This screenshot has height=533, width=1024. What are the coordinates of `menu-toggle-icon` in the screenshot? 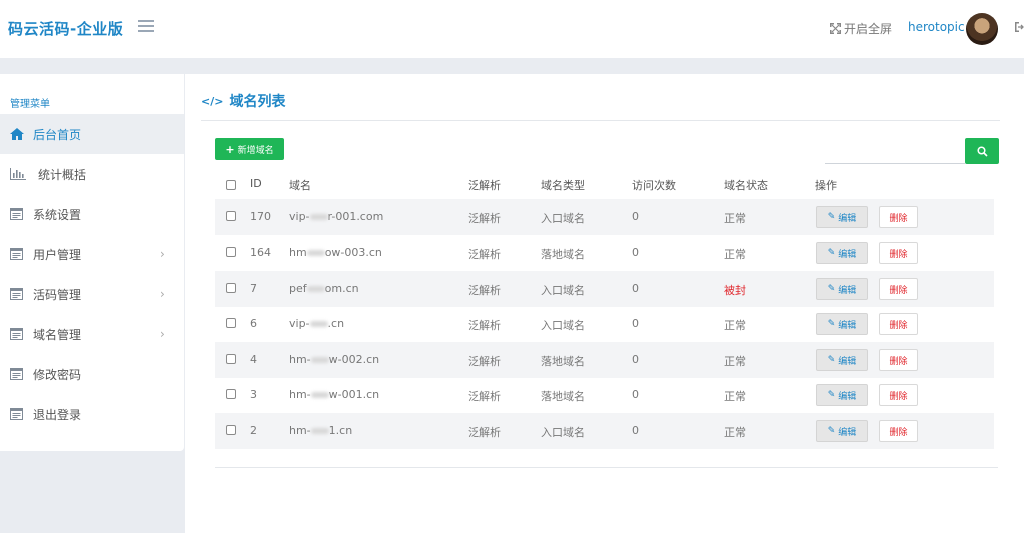 It's located at (146, 27).